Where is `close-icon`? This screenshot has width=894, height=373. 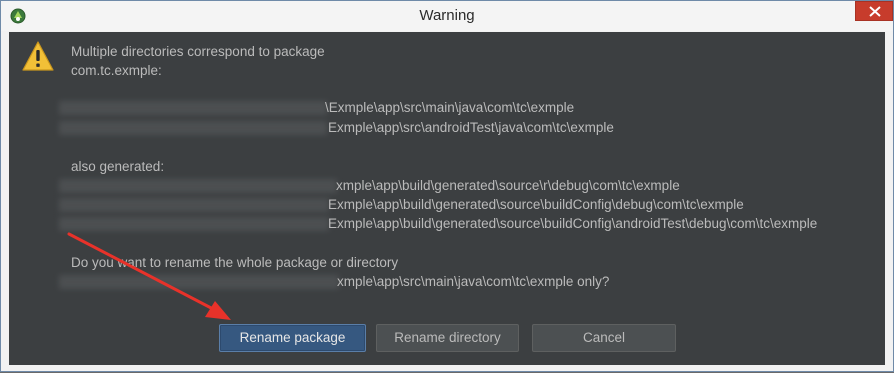 close-icon is located at coordinates (875, 11).